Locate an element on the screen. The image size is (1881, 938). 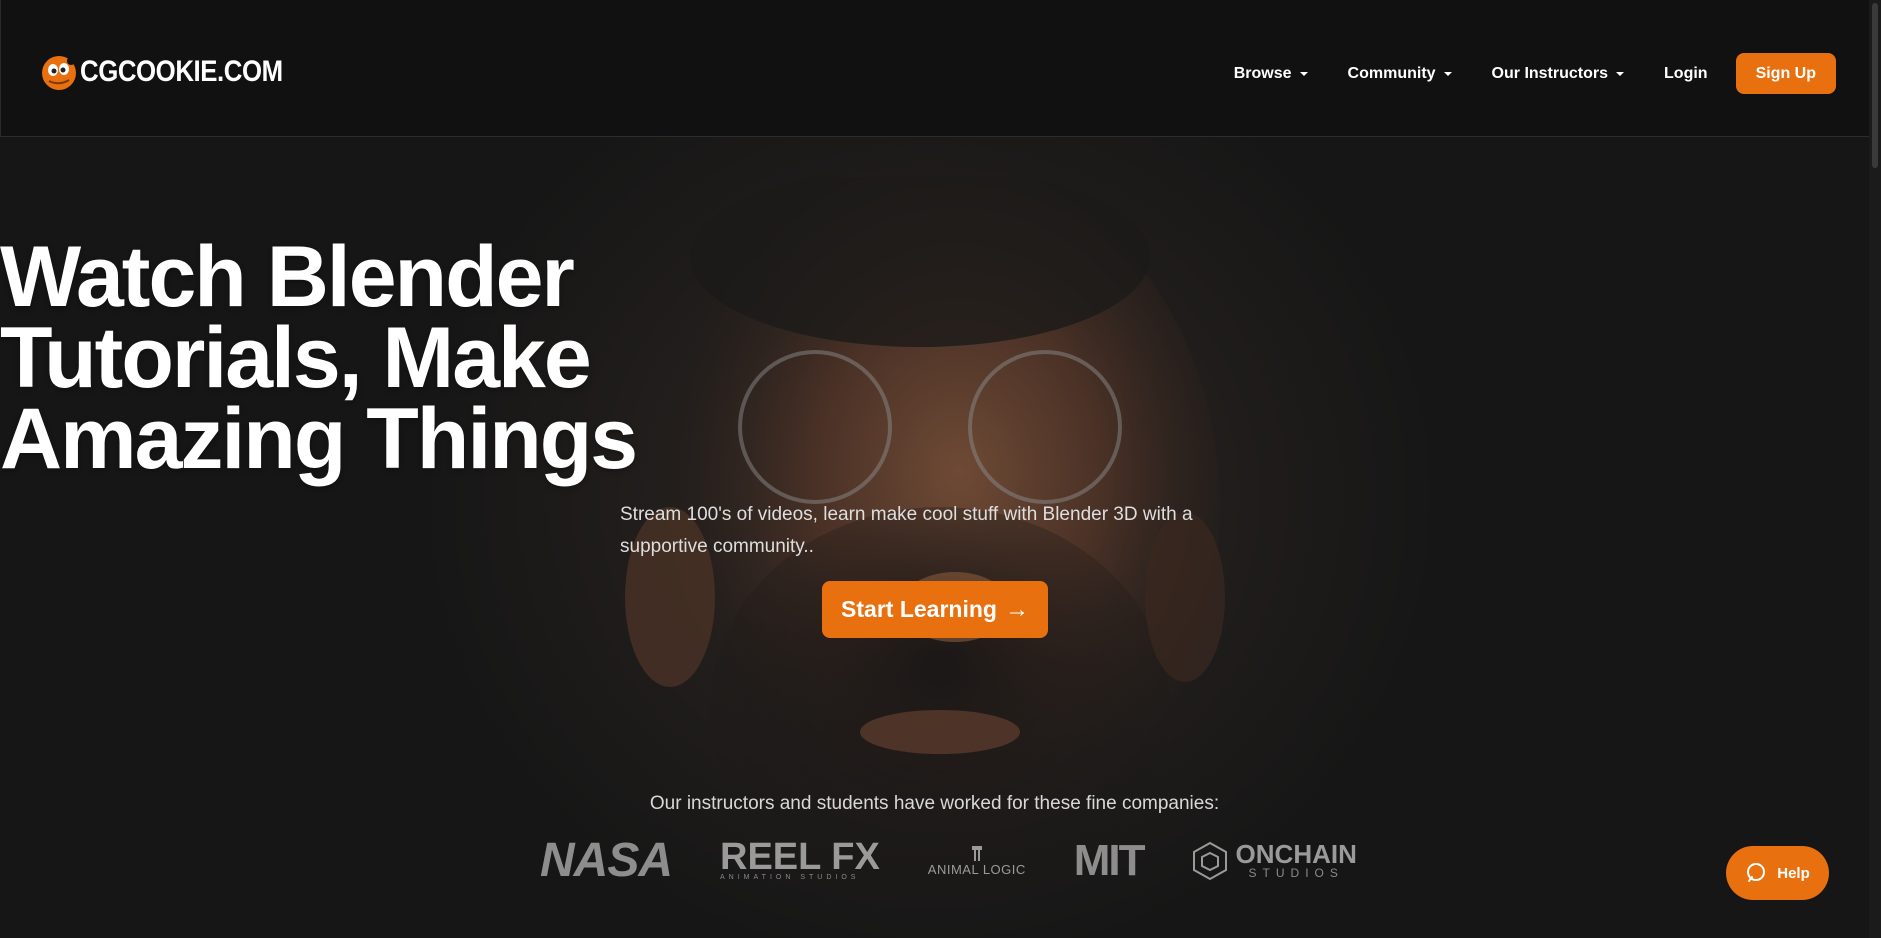
scrollbar-thumb is located at coordinates (1875, 85).